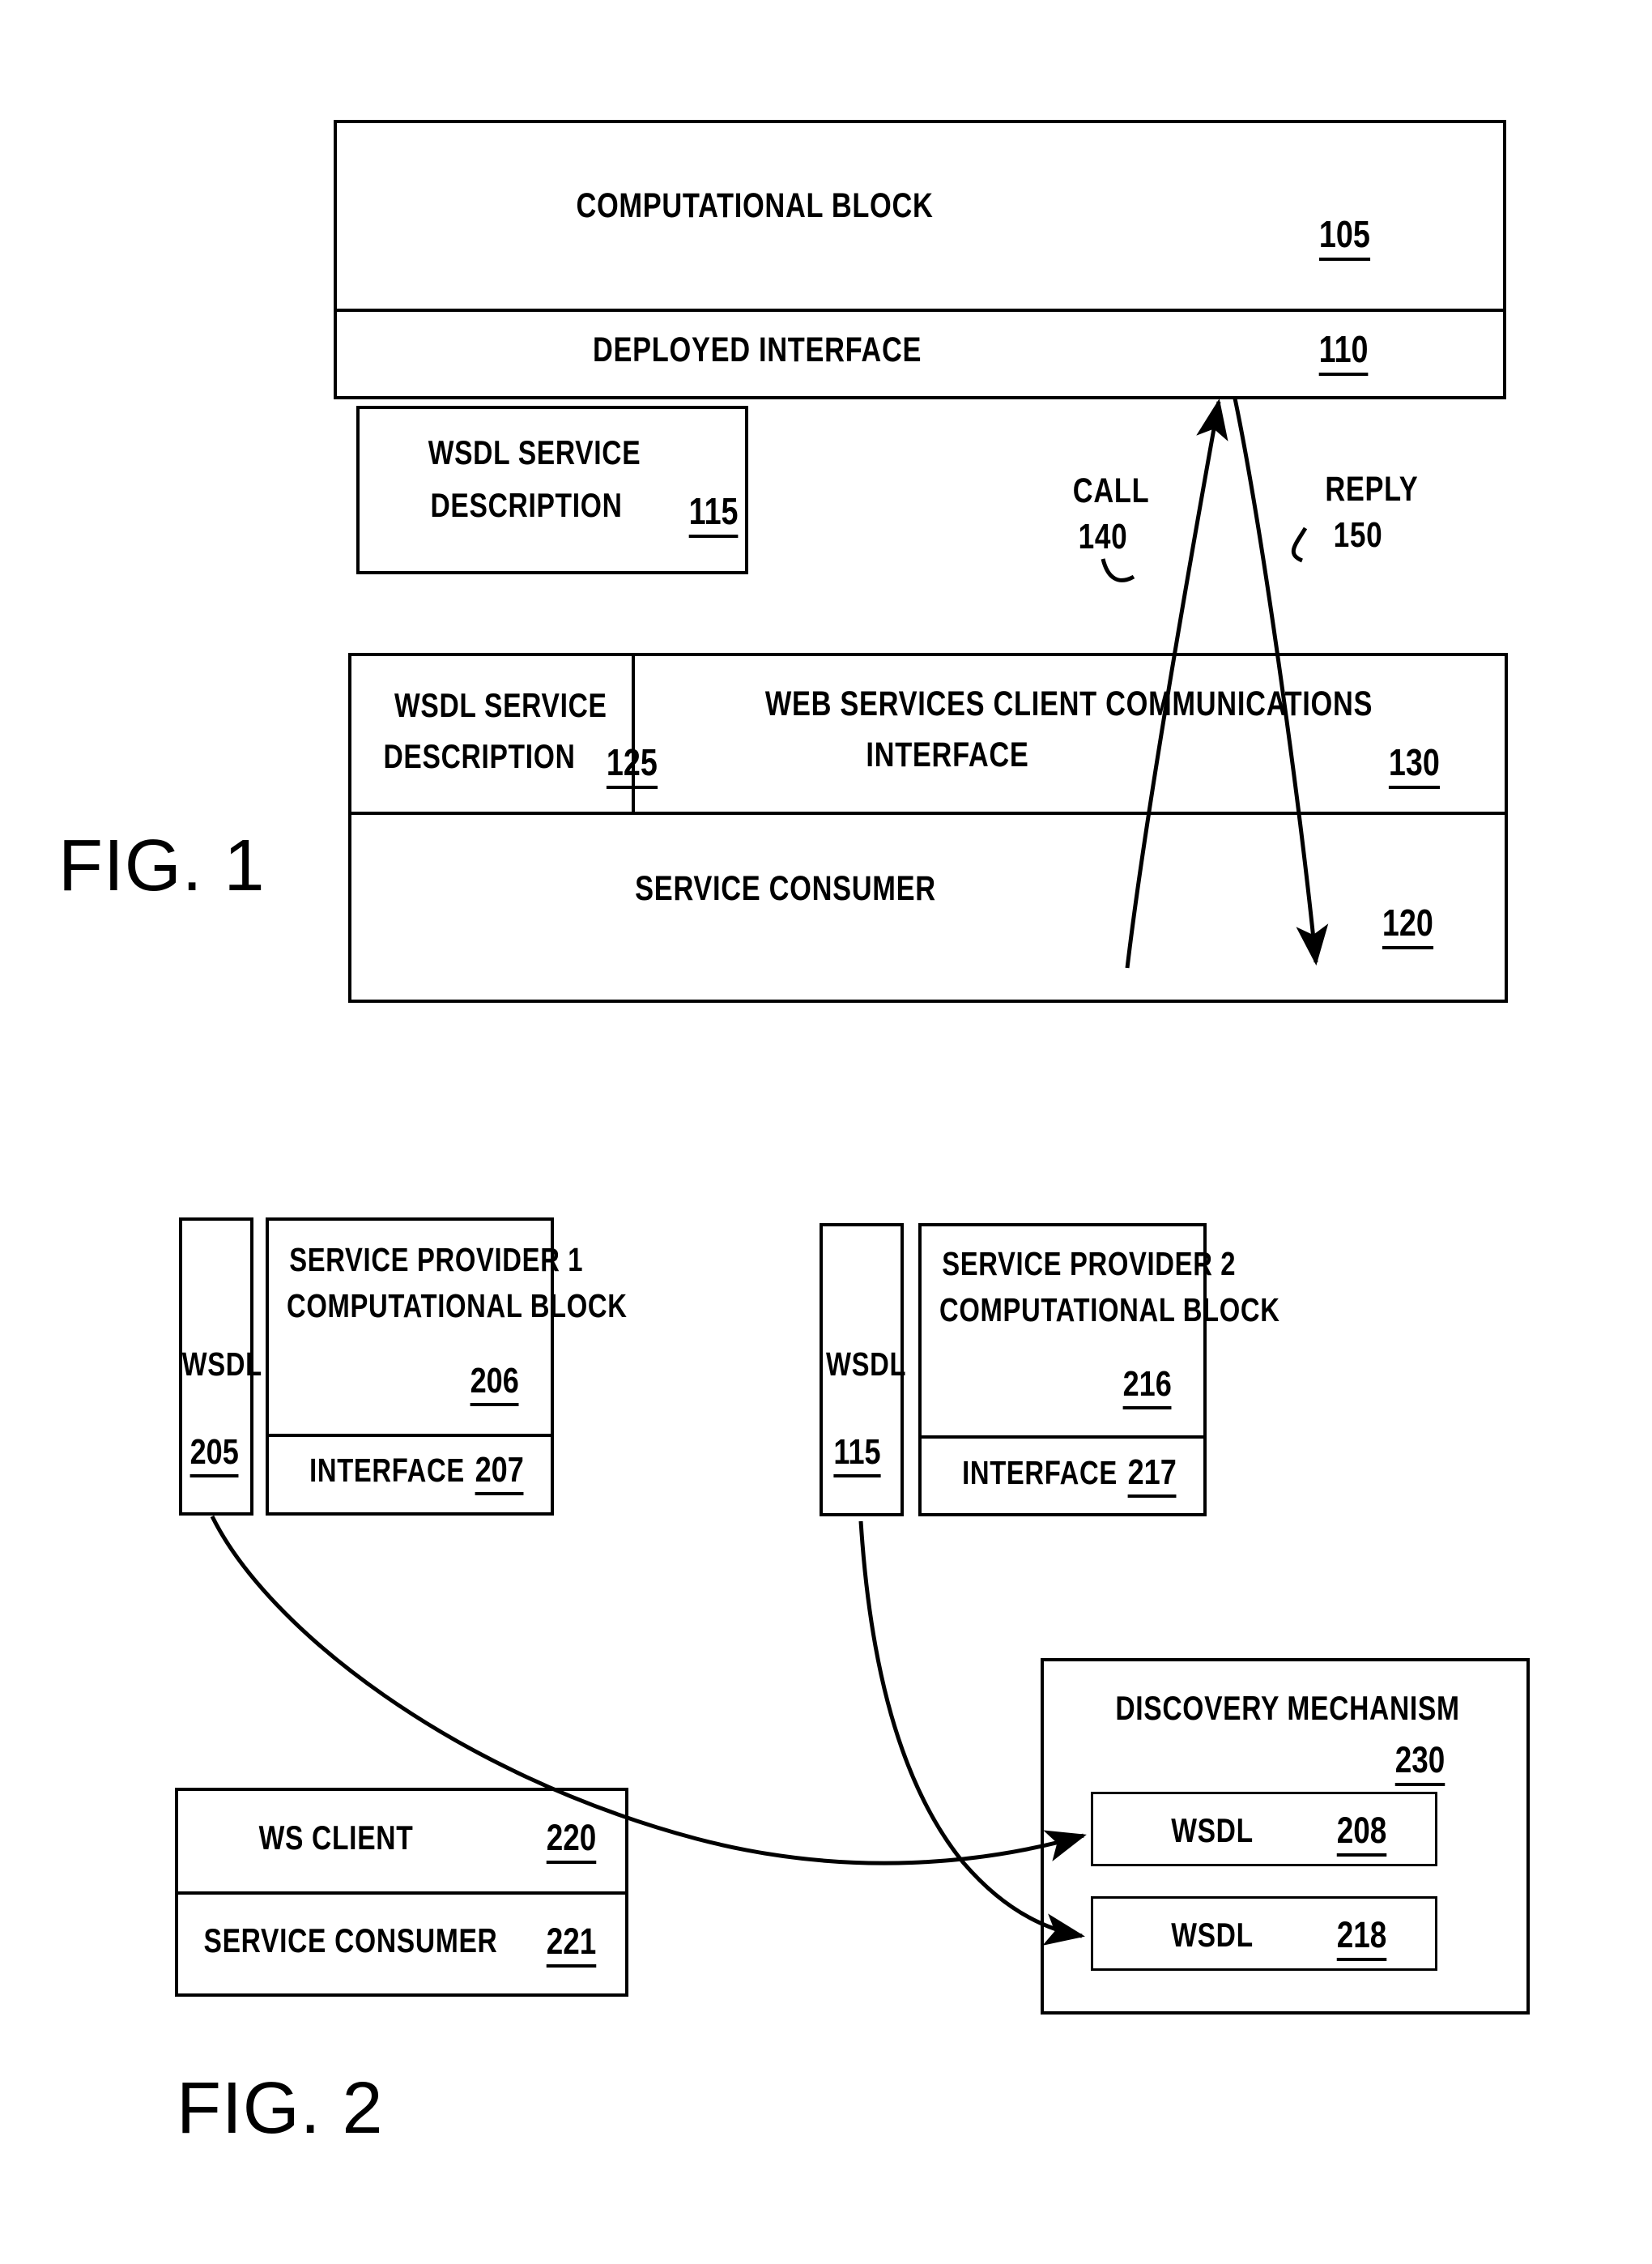  What do you see at coordinates (757, 349) in the screenshot?
I see `fig1-deployed-interface-label: DEPLOYED INTERFACE` at bounding box center [757, 349].